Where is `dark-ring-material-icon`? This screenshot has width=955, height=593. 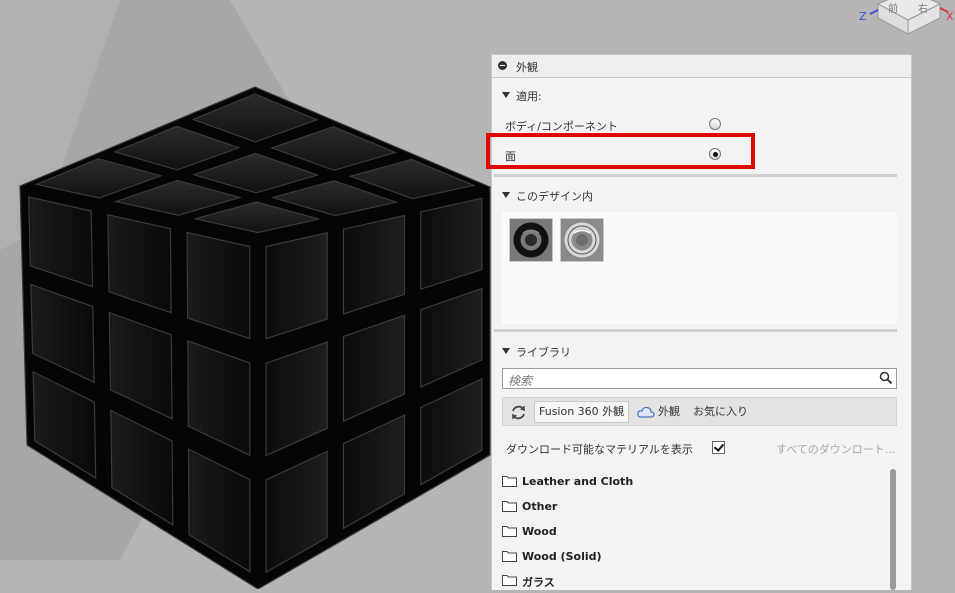
dark-ring-material-icon is located at coordinates (531, 240).